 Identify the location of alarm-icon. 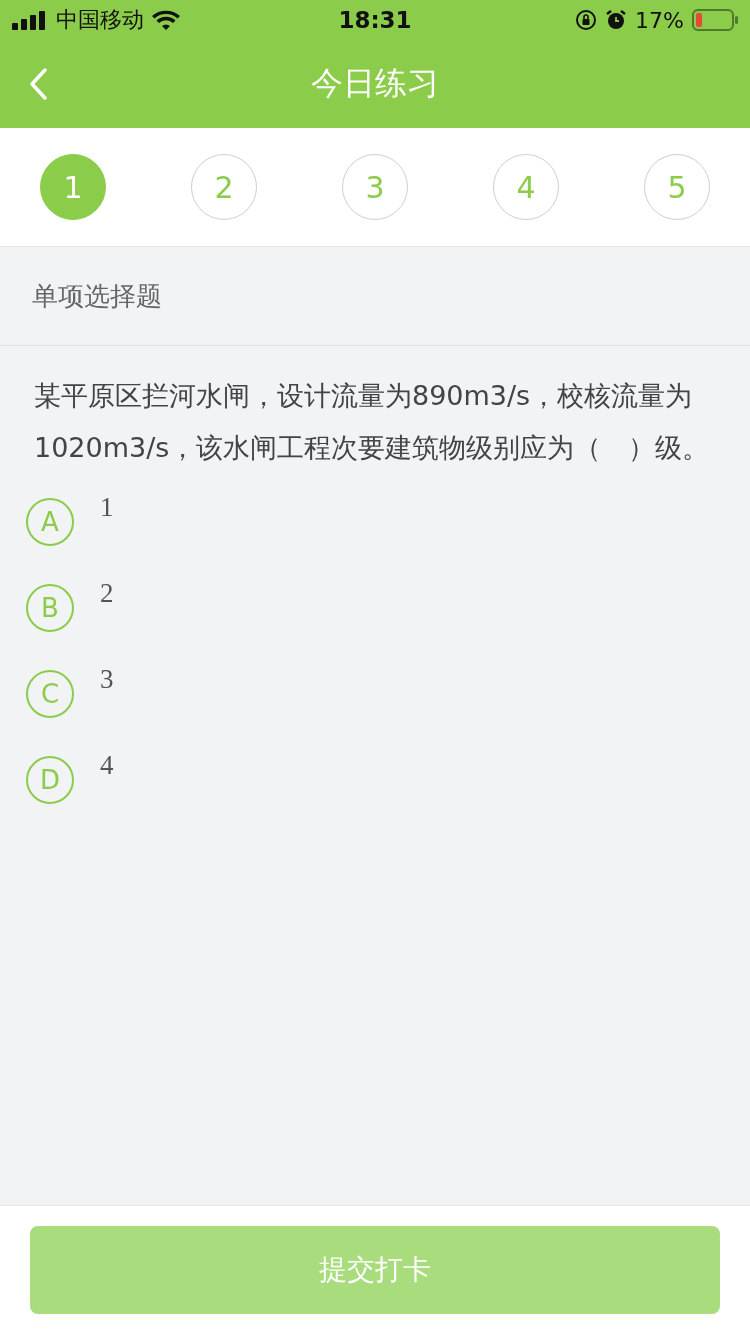
(616, 20).